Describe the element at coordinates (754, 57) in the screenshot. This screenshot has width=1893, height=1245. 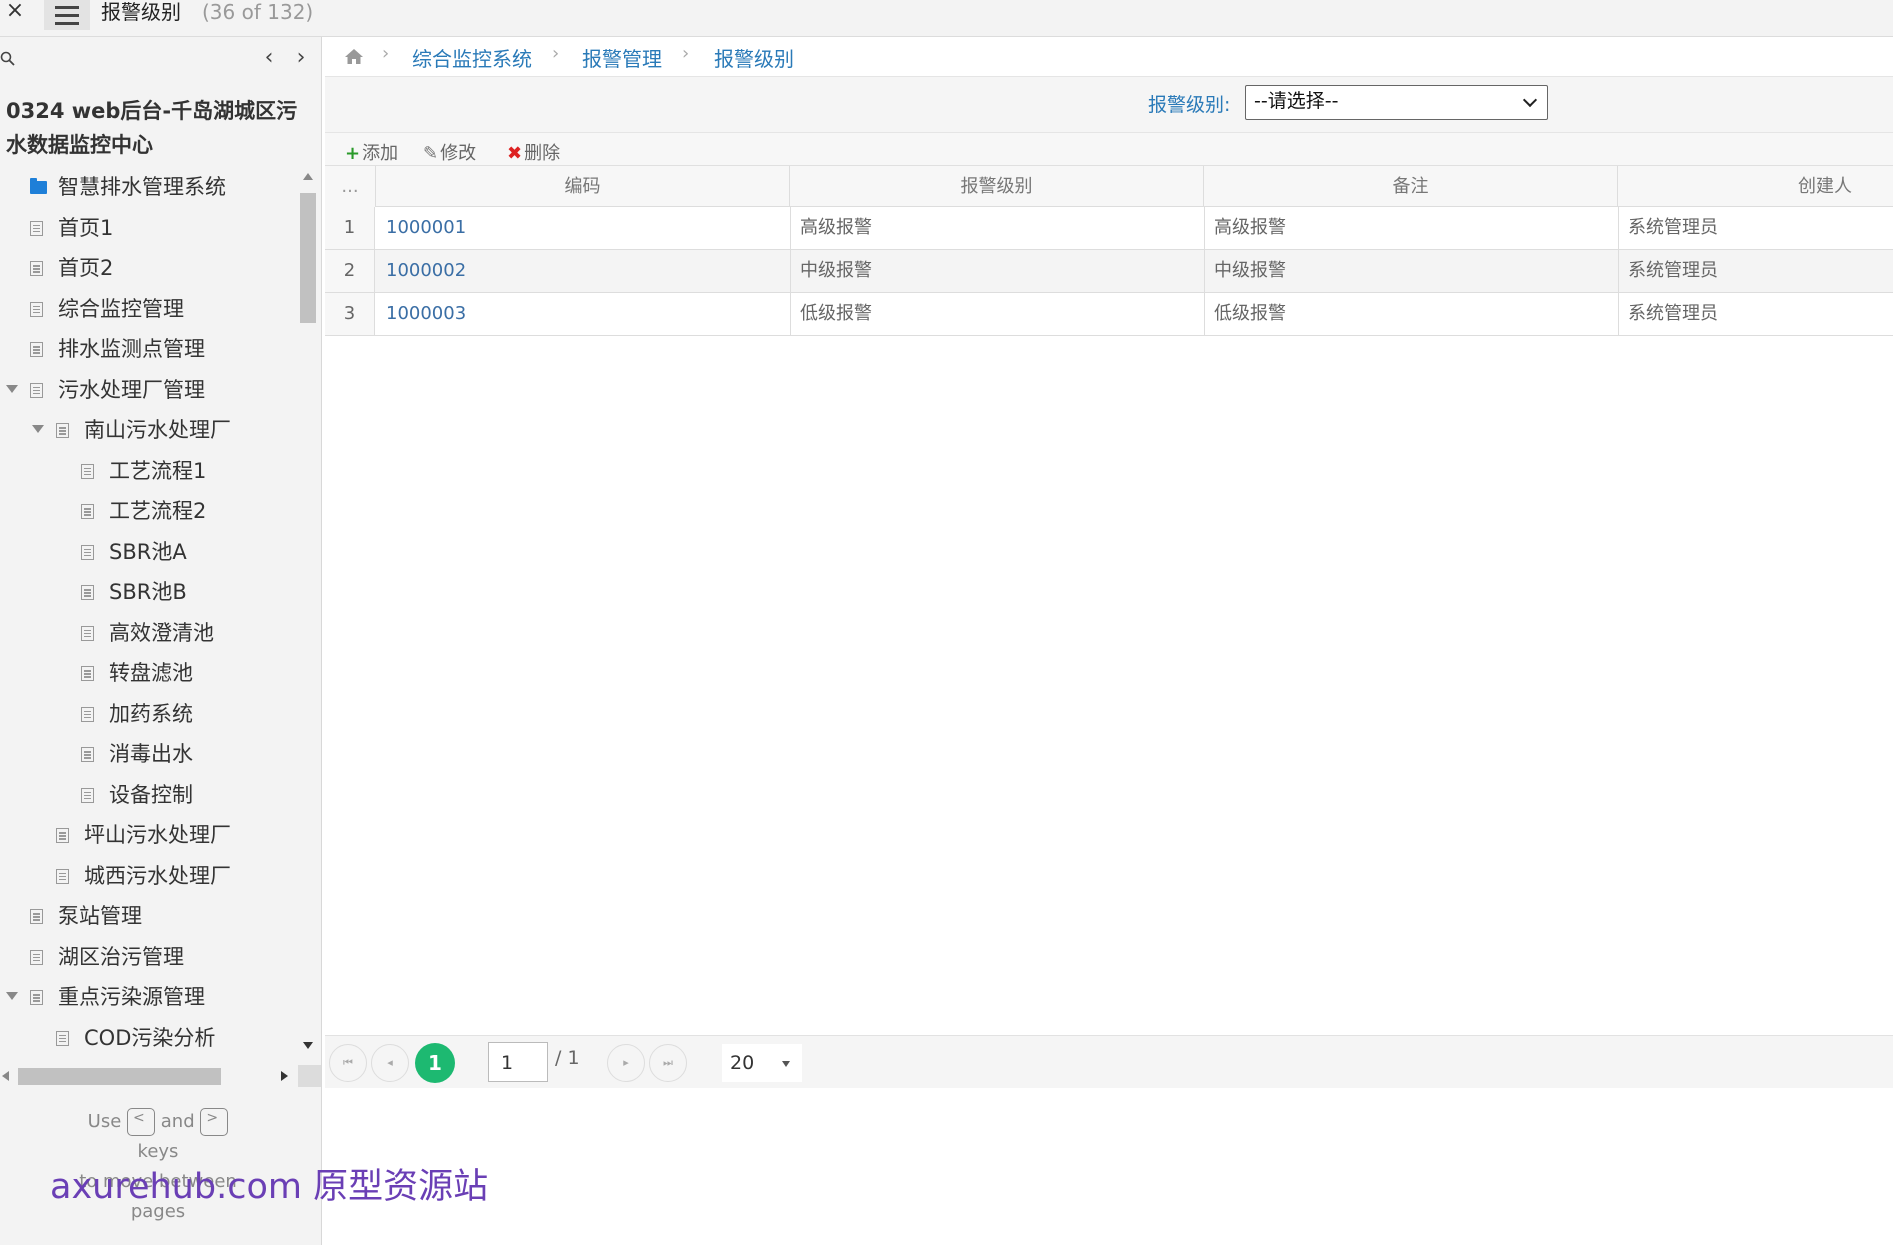
I see `breadcrumb-item-alarm-level: 报警级别` at that location.